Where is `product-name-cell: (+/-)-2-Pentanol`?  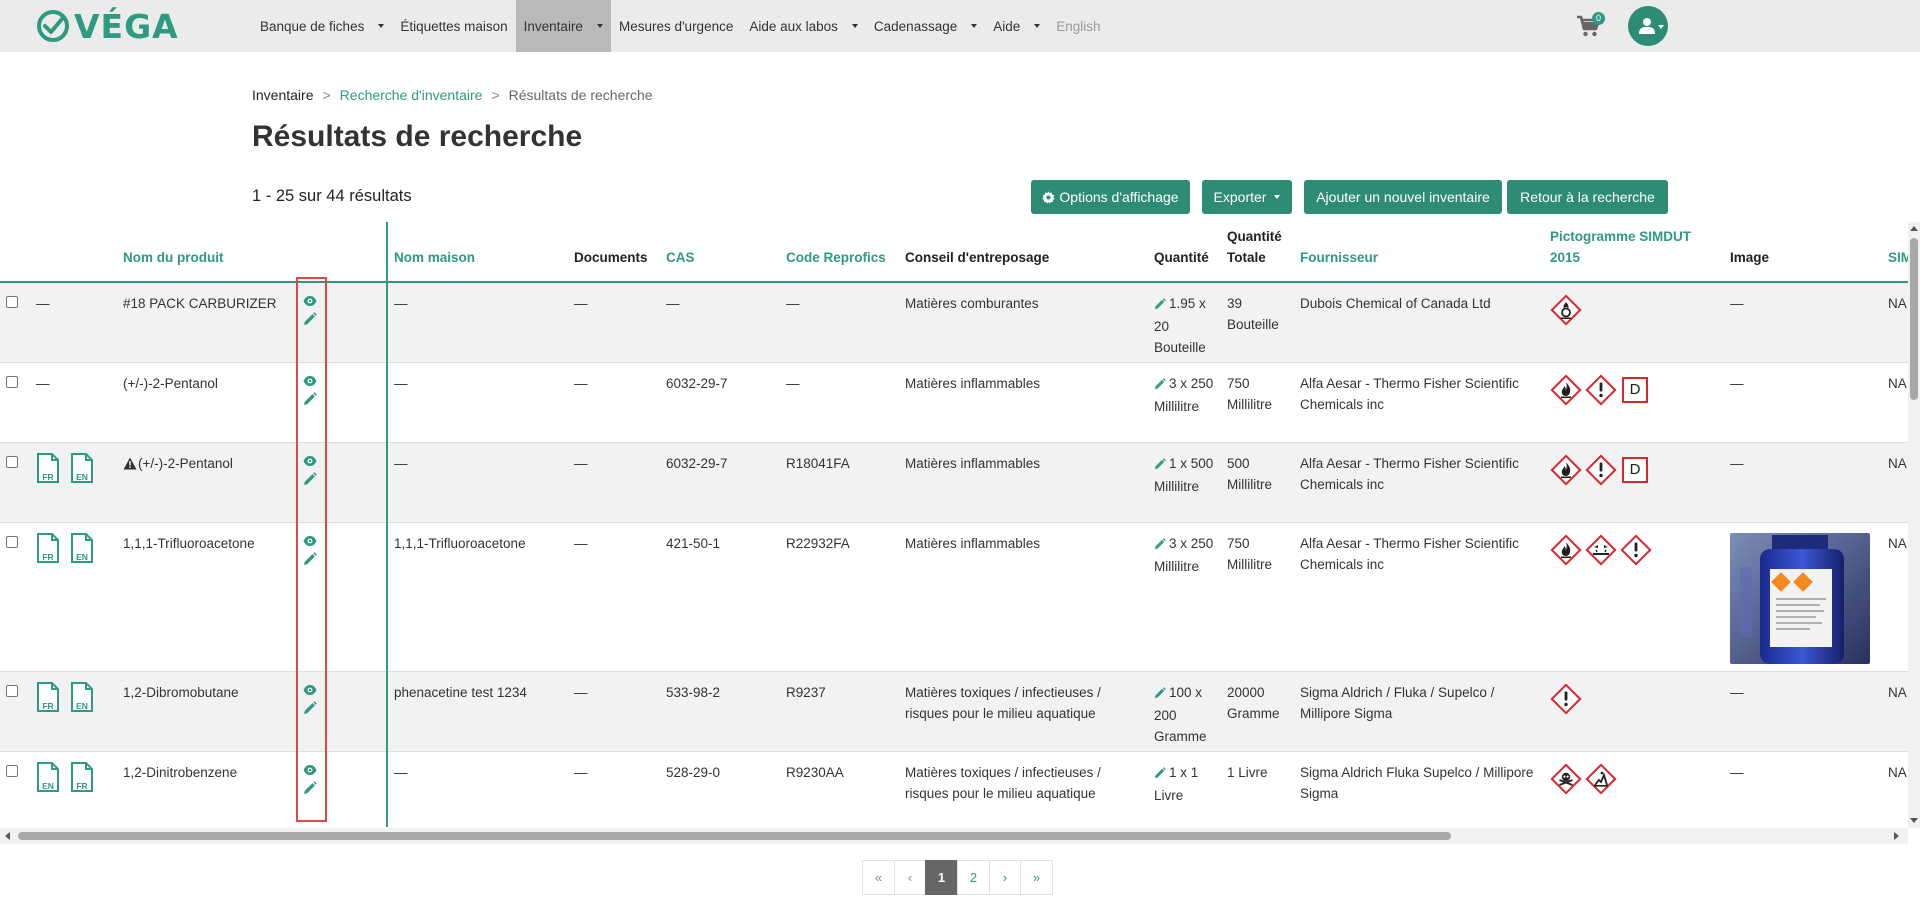
product-name-cell: (+/-)-2-Pentanol is located at coordinates (207, 482).